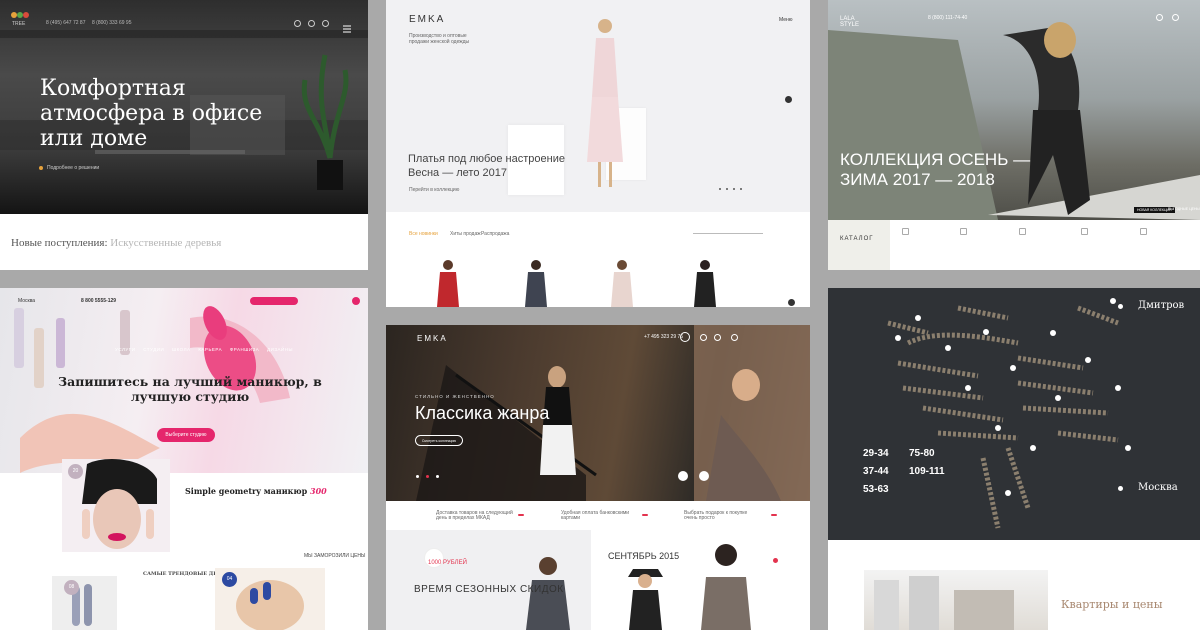 The image size is (1200, 630). What do you see at coordinates (186, 435) in the screenshot?
I see `choose-studio-button: Выберите студию` at bounding box center [186, 435].